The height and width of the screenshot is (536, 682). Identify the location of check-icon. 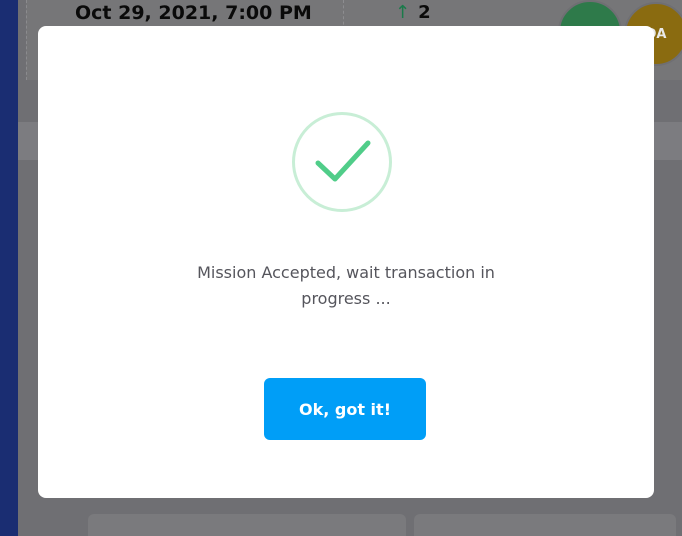
(343, 161).